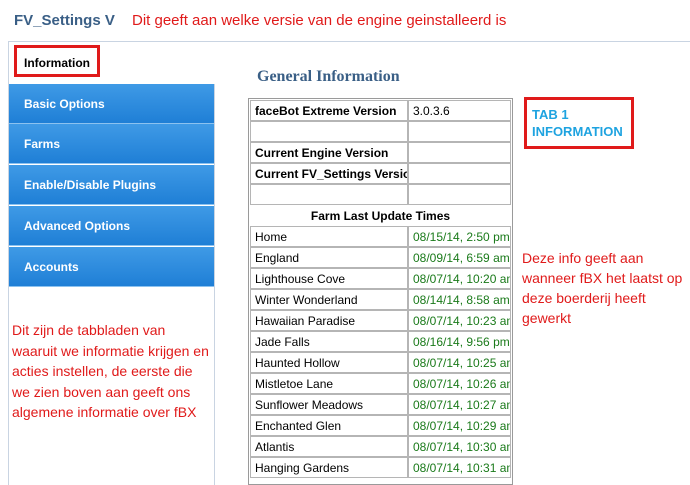 The width and height of the screenshot is (690, 485). I want to click on table-row: Sunflower Meadows 08/07/14, 10:27 am, so click(380, 404).